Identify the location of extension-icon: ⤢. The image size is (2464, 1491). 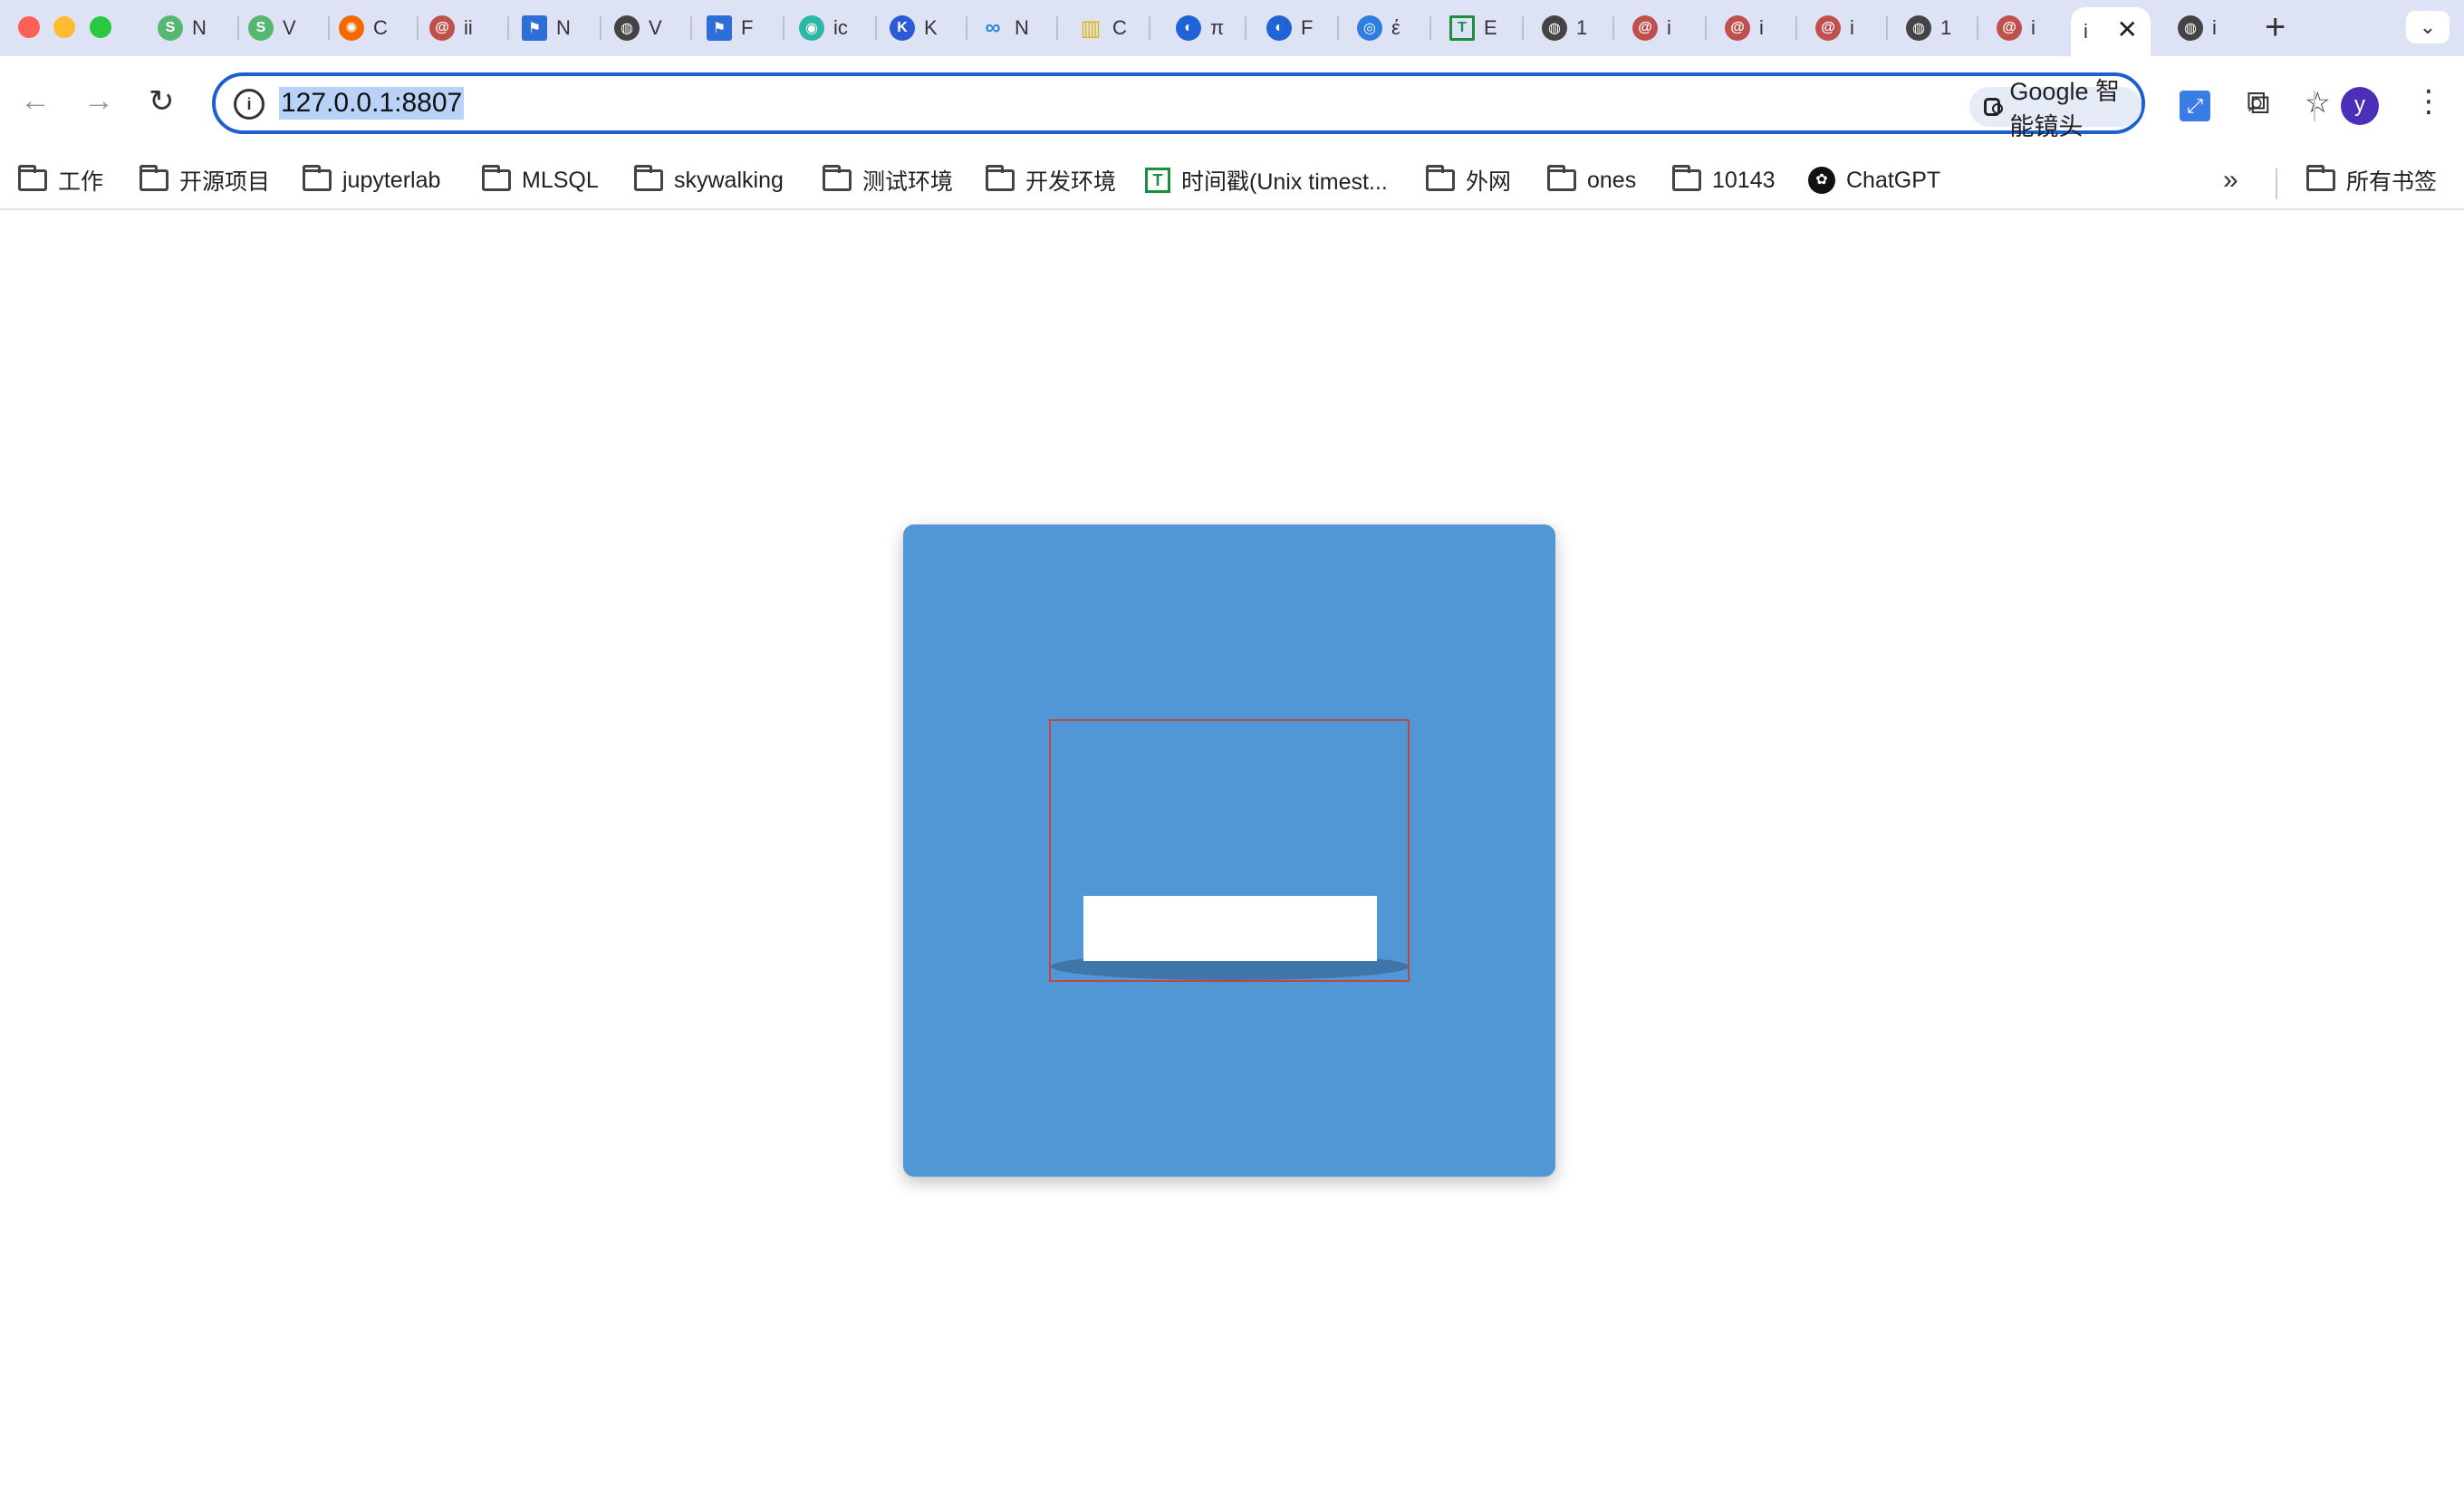
(2195, 106).